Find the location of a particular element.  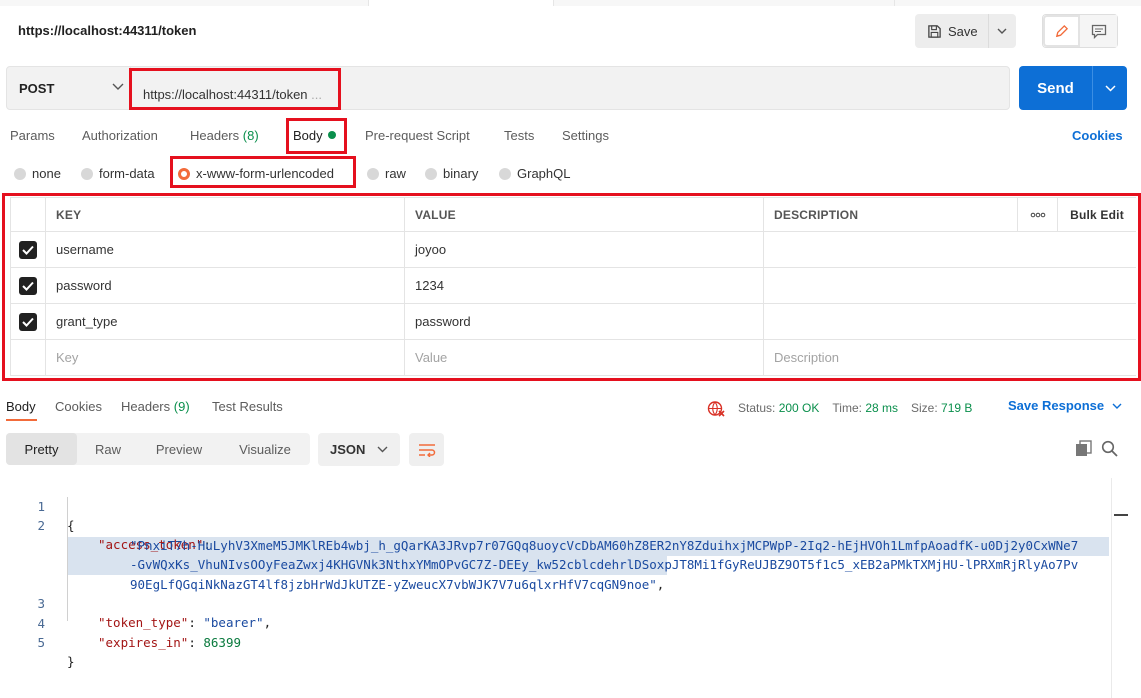

response-tab-body: Body is located at coordinates (21, 406).